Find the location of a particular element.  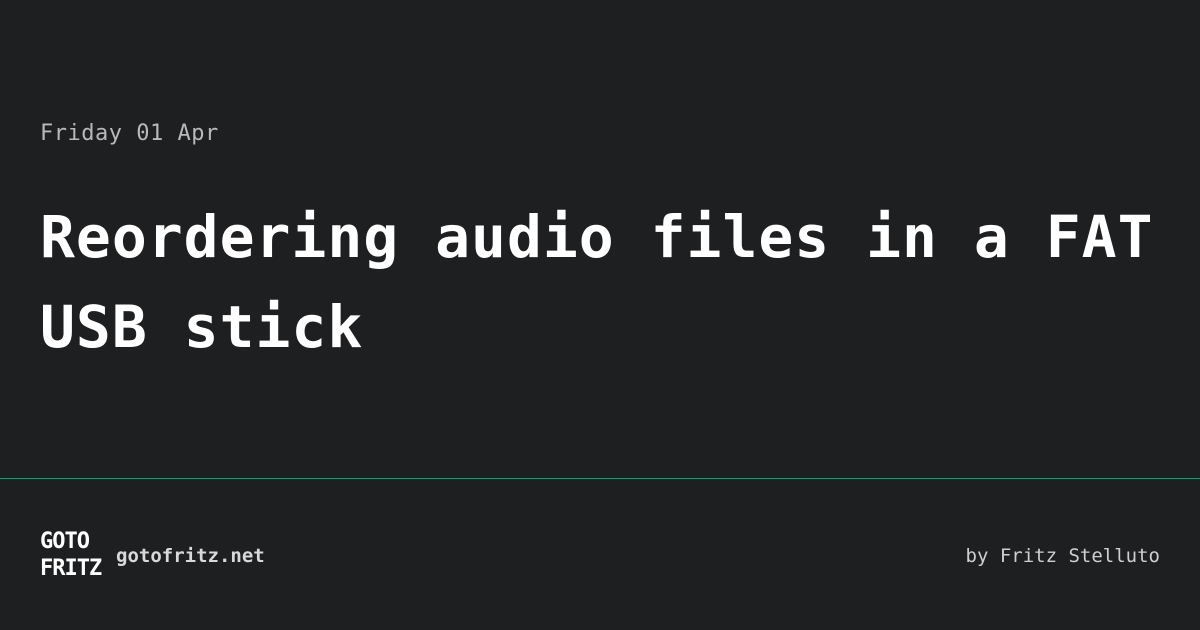

site-name: gotofritz.net is located at coordinates (190, 556).